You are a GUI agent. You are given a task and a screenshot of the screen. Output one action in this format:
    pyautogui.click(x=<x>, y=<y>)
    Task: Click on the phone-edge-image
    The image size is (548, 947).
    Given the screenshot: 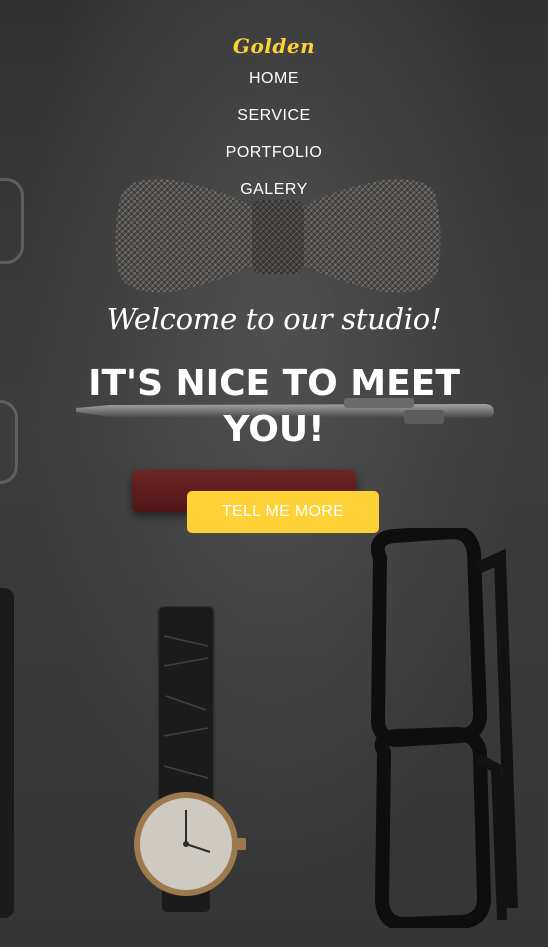 What is the action you would take?
    pyautogui.click(x=7, y=753)
    